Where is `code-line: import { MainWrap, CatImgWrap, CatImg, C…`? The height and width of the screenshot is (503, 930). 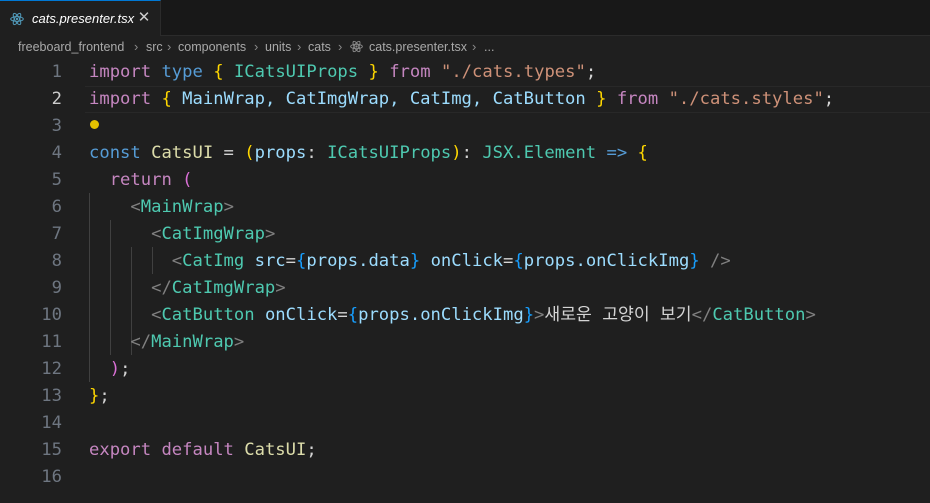
code-line: import { MainWrap, CatImgWrap, CatImg, C… is located at coordinates (461, 99).